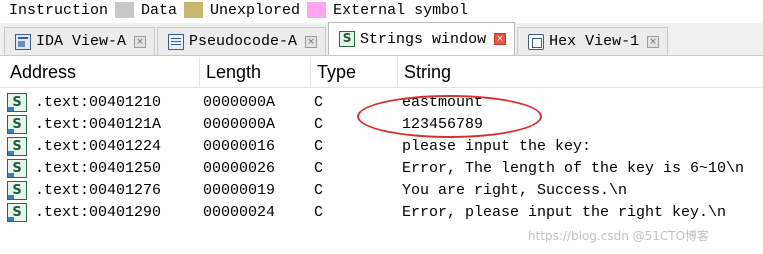 Image resolution: width=763 pixels, height=254 pixels. I want to click on watermark-text: https://blog.csdn @51CTO博客, so click(619, 236).